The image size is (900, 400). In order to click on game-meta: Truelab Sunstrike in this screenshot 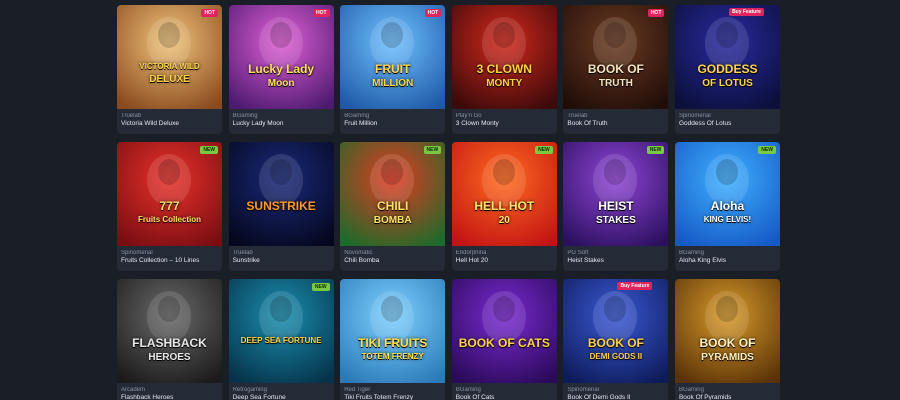, I will do `click(281, 255)`.